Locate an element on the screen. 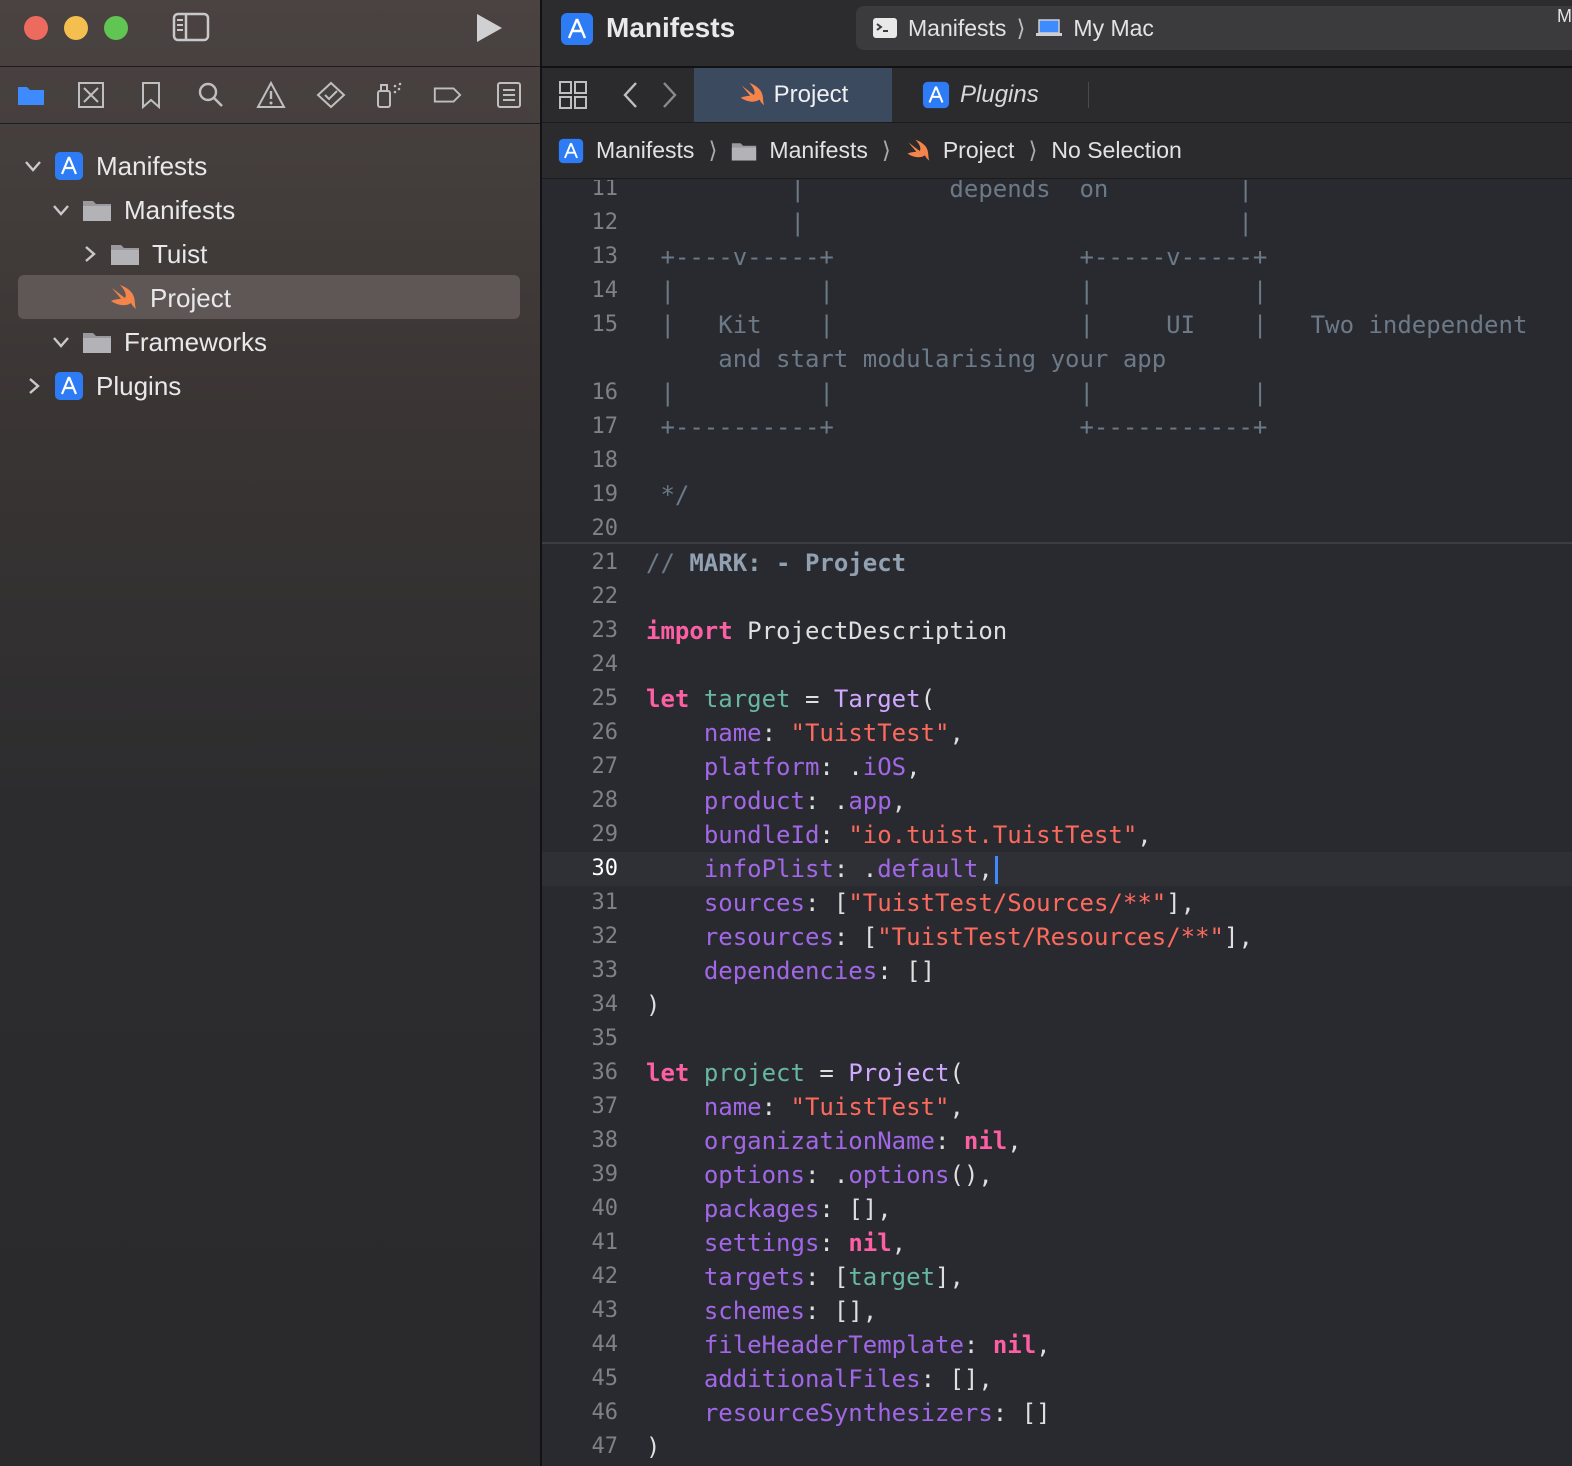 The height and width of the screenshot is (1466, 1572). chevron-left-icon is located at coordinates (631, 95).